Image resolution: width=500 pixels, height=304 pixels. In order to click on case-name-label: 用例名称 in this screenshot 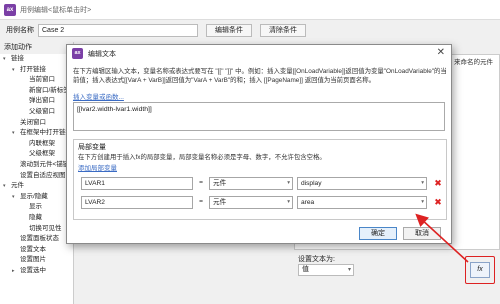, I will do `click(20, 30)`.